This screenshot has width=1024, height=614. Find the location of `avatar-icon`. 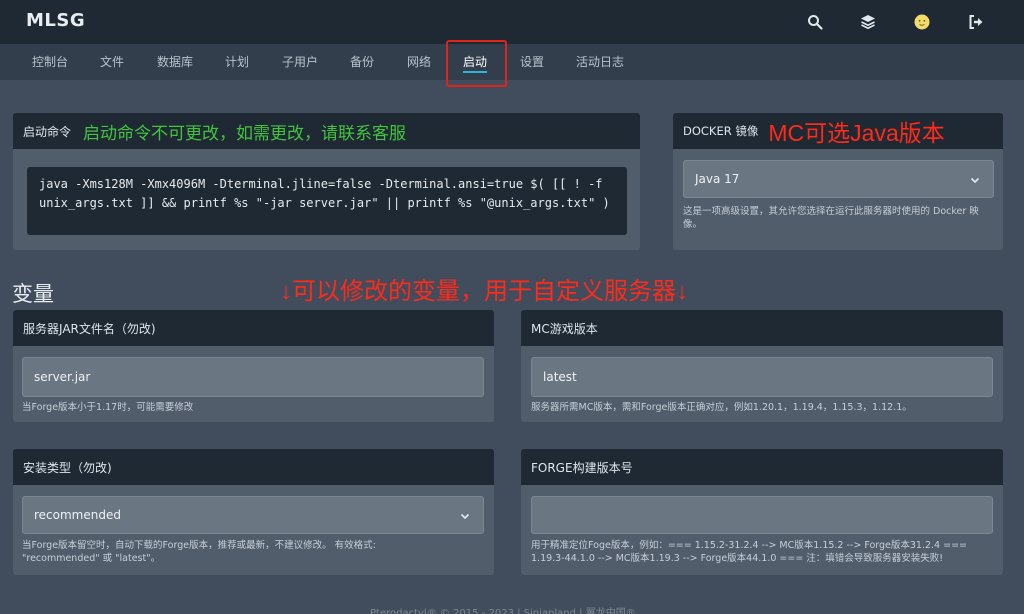

avatar-icon is located at coordinates (922, 22).